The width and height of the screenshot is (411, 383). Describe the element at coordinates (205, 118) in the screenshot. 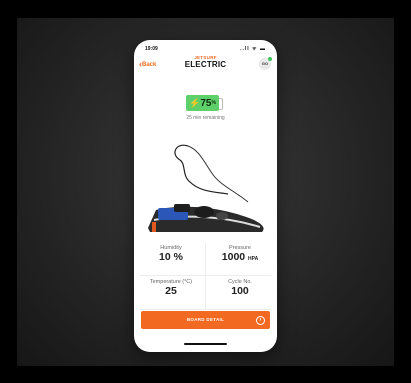

I see `time-remaining: 25 min remaining` at that location.